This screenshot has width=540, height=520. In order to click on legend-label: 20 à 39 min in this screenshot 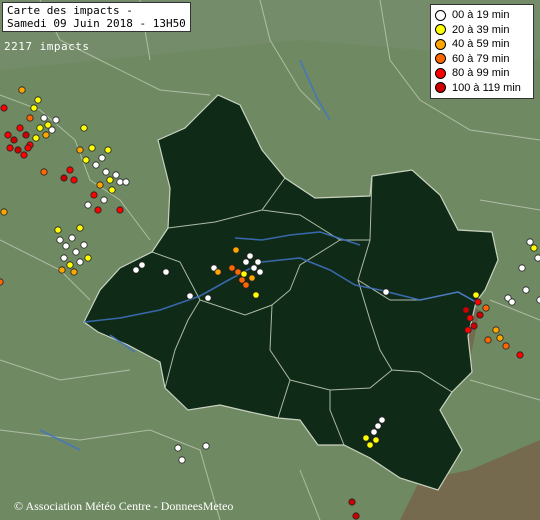, I will do `click(481, 29)`.